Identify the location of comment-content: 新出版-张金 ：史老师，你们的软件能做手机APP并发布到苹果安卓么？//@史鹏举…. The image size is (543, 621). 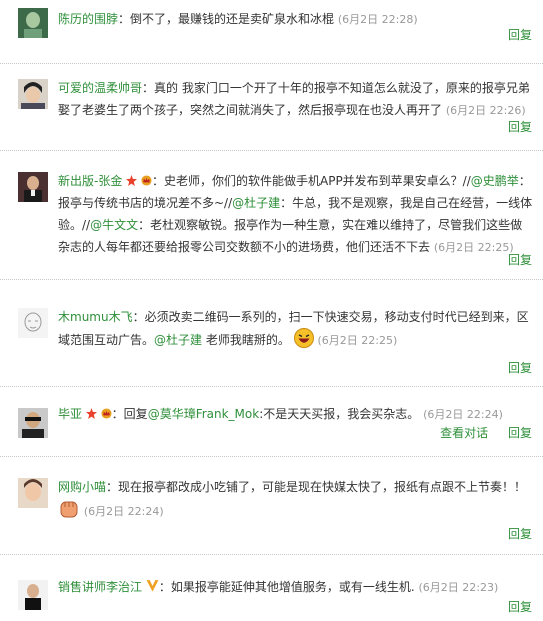
(295, 214).